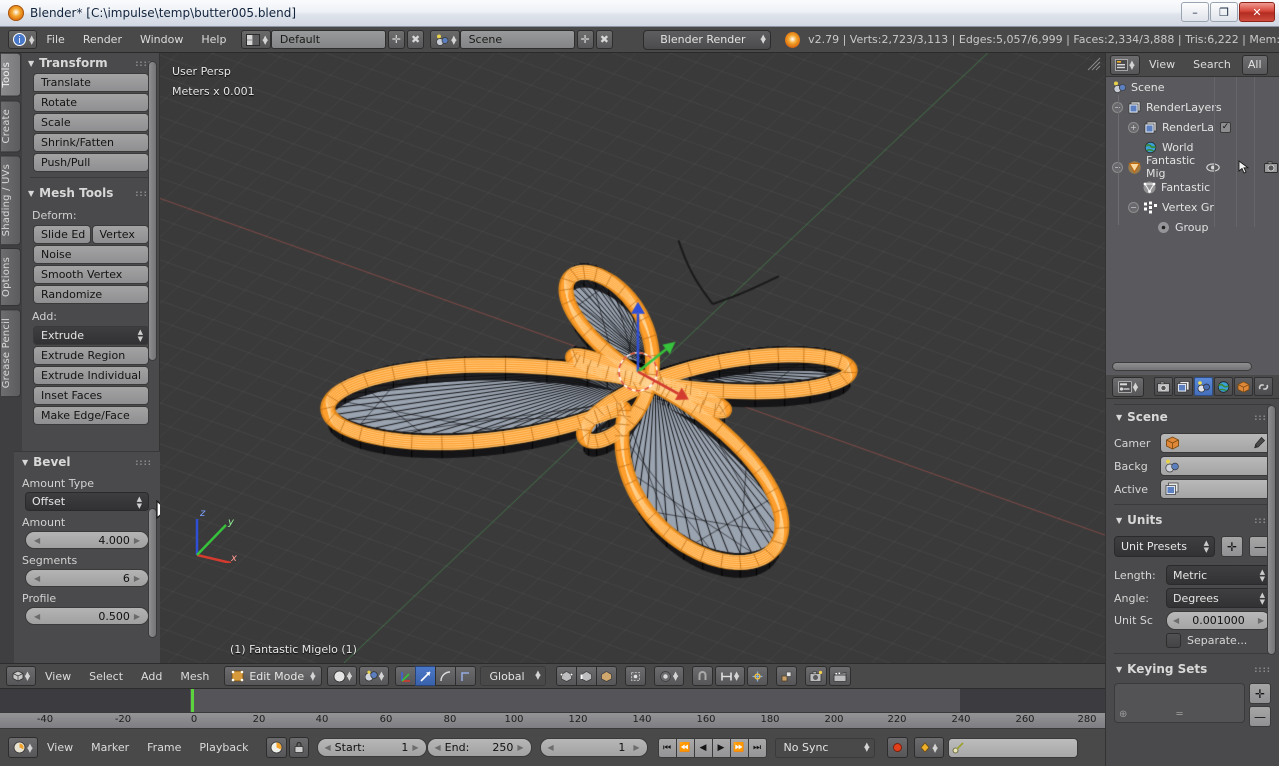 The image size is (1279, 766). What do you see at coordinates (706, 39) in the screenshot?
I see `render-engine-selector: Blender Render ▲ ▼` at bounding box center [706, 39].